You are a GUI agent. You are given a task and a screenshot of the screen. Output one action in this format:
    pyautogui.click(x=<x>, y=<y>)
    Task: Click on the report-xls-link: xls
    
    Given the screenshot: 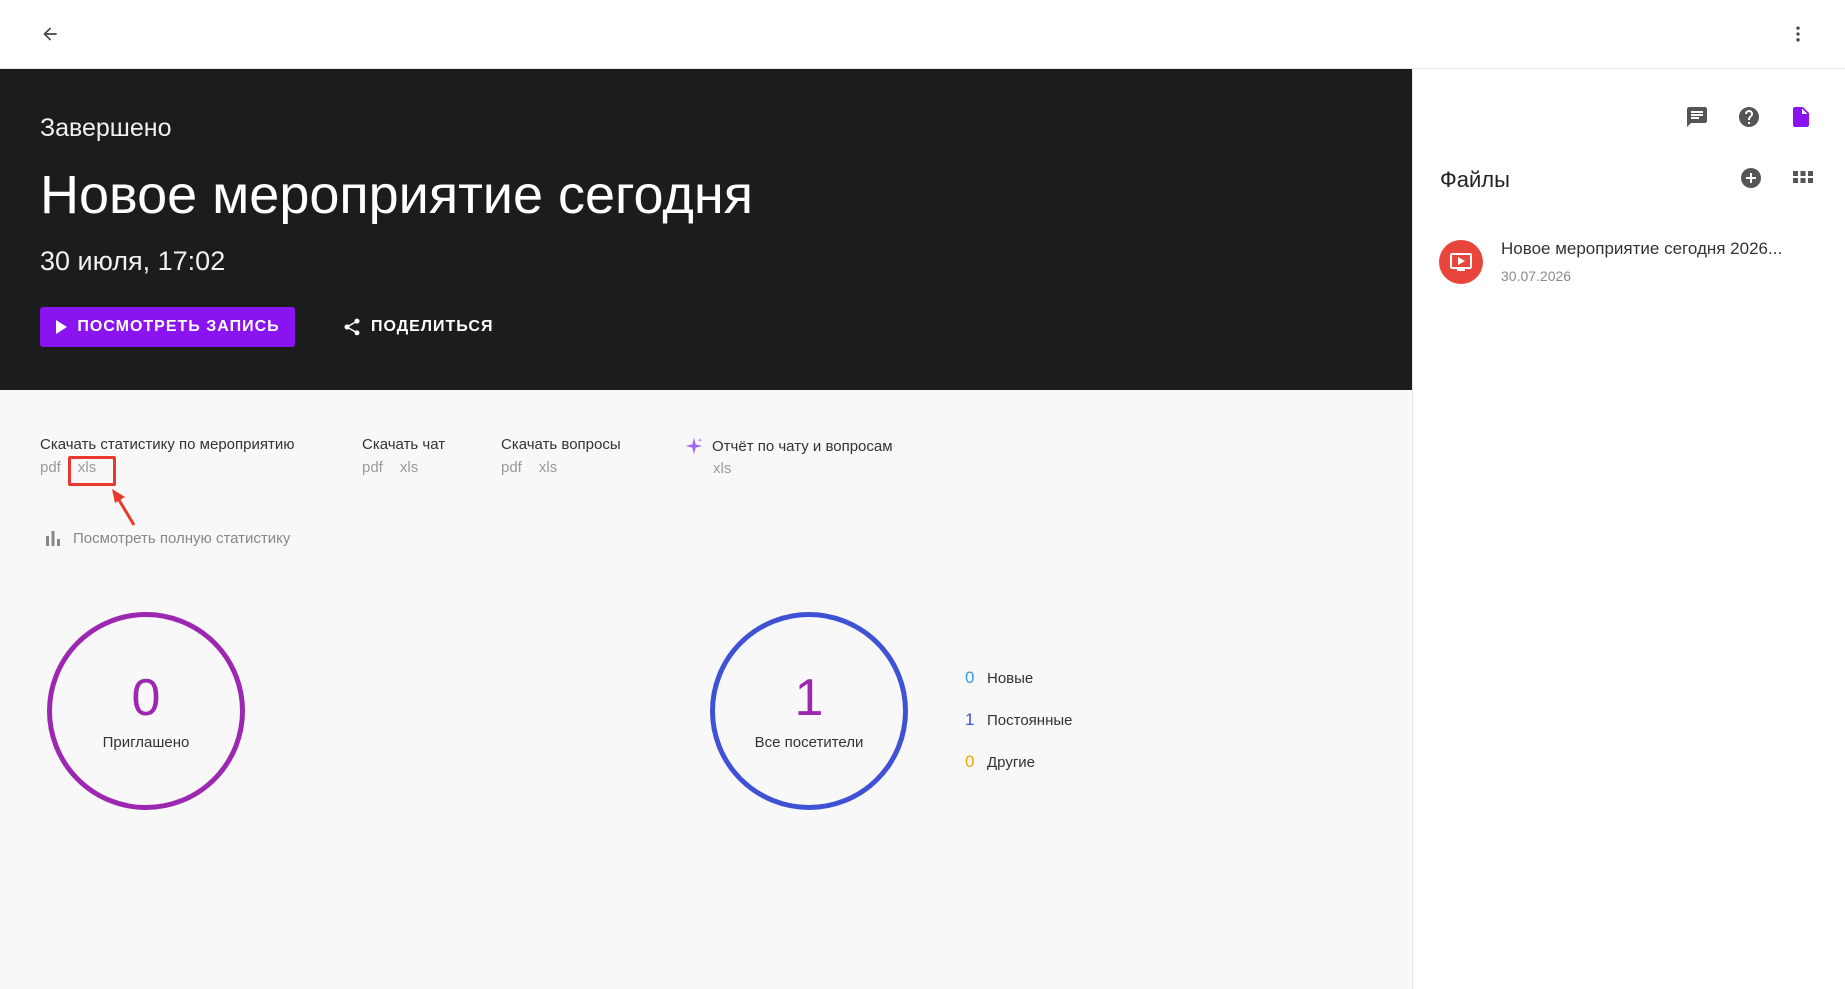 What is the action you would take?
    pyautogui.click(x=722, y=468)
    